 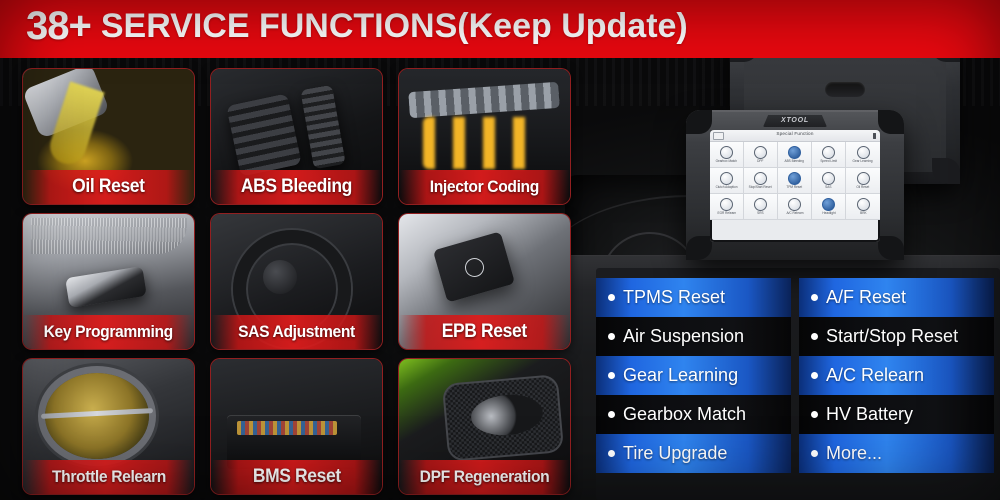 I want to click on page-title: SERVICE FUNCTIONS(Keep Update), so click(x=394, y=26).